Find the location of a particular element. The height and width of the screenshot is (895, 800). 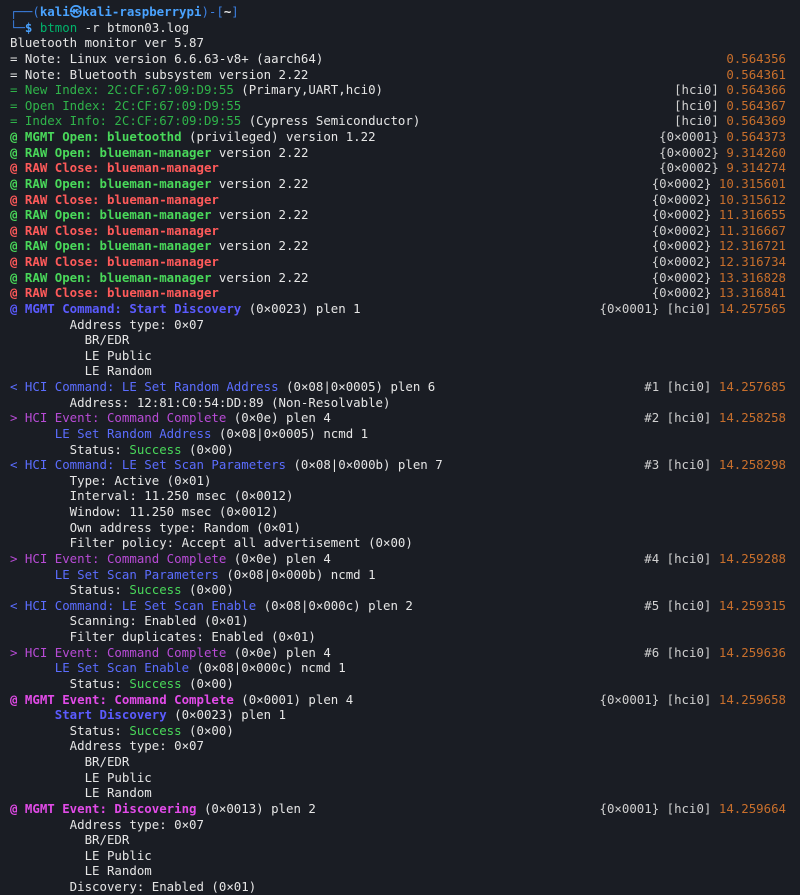

log-meta: {0×0002} 10.315601 is located at coordinates (719, 184).